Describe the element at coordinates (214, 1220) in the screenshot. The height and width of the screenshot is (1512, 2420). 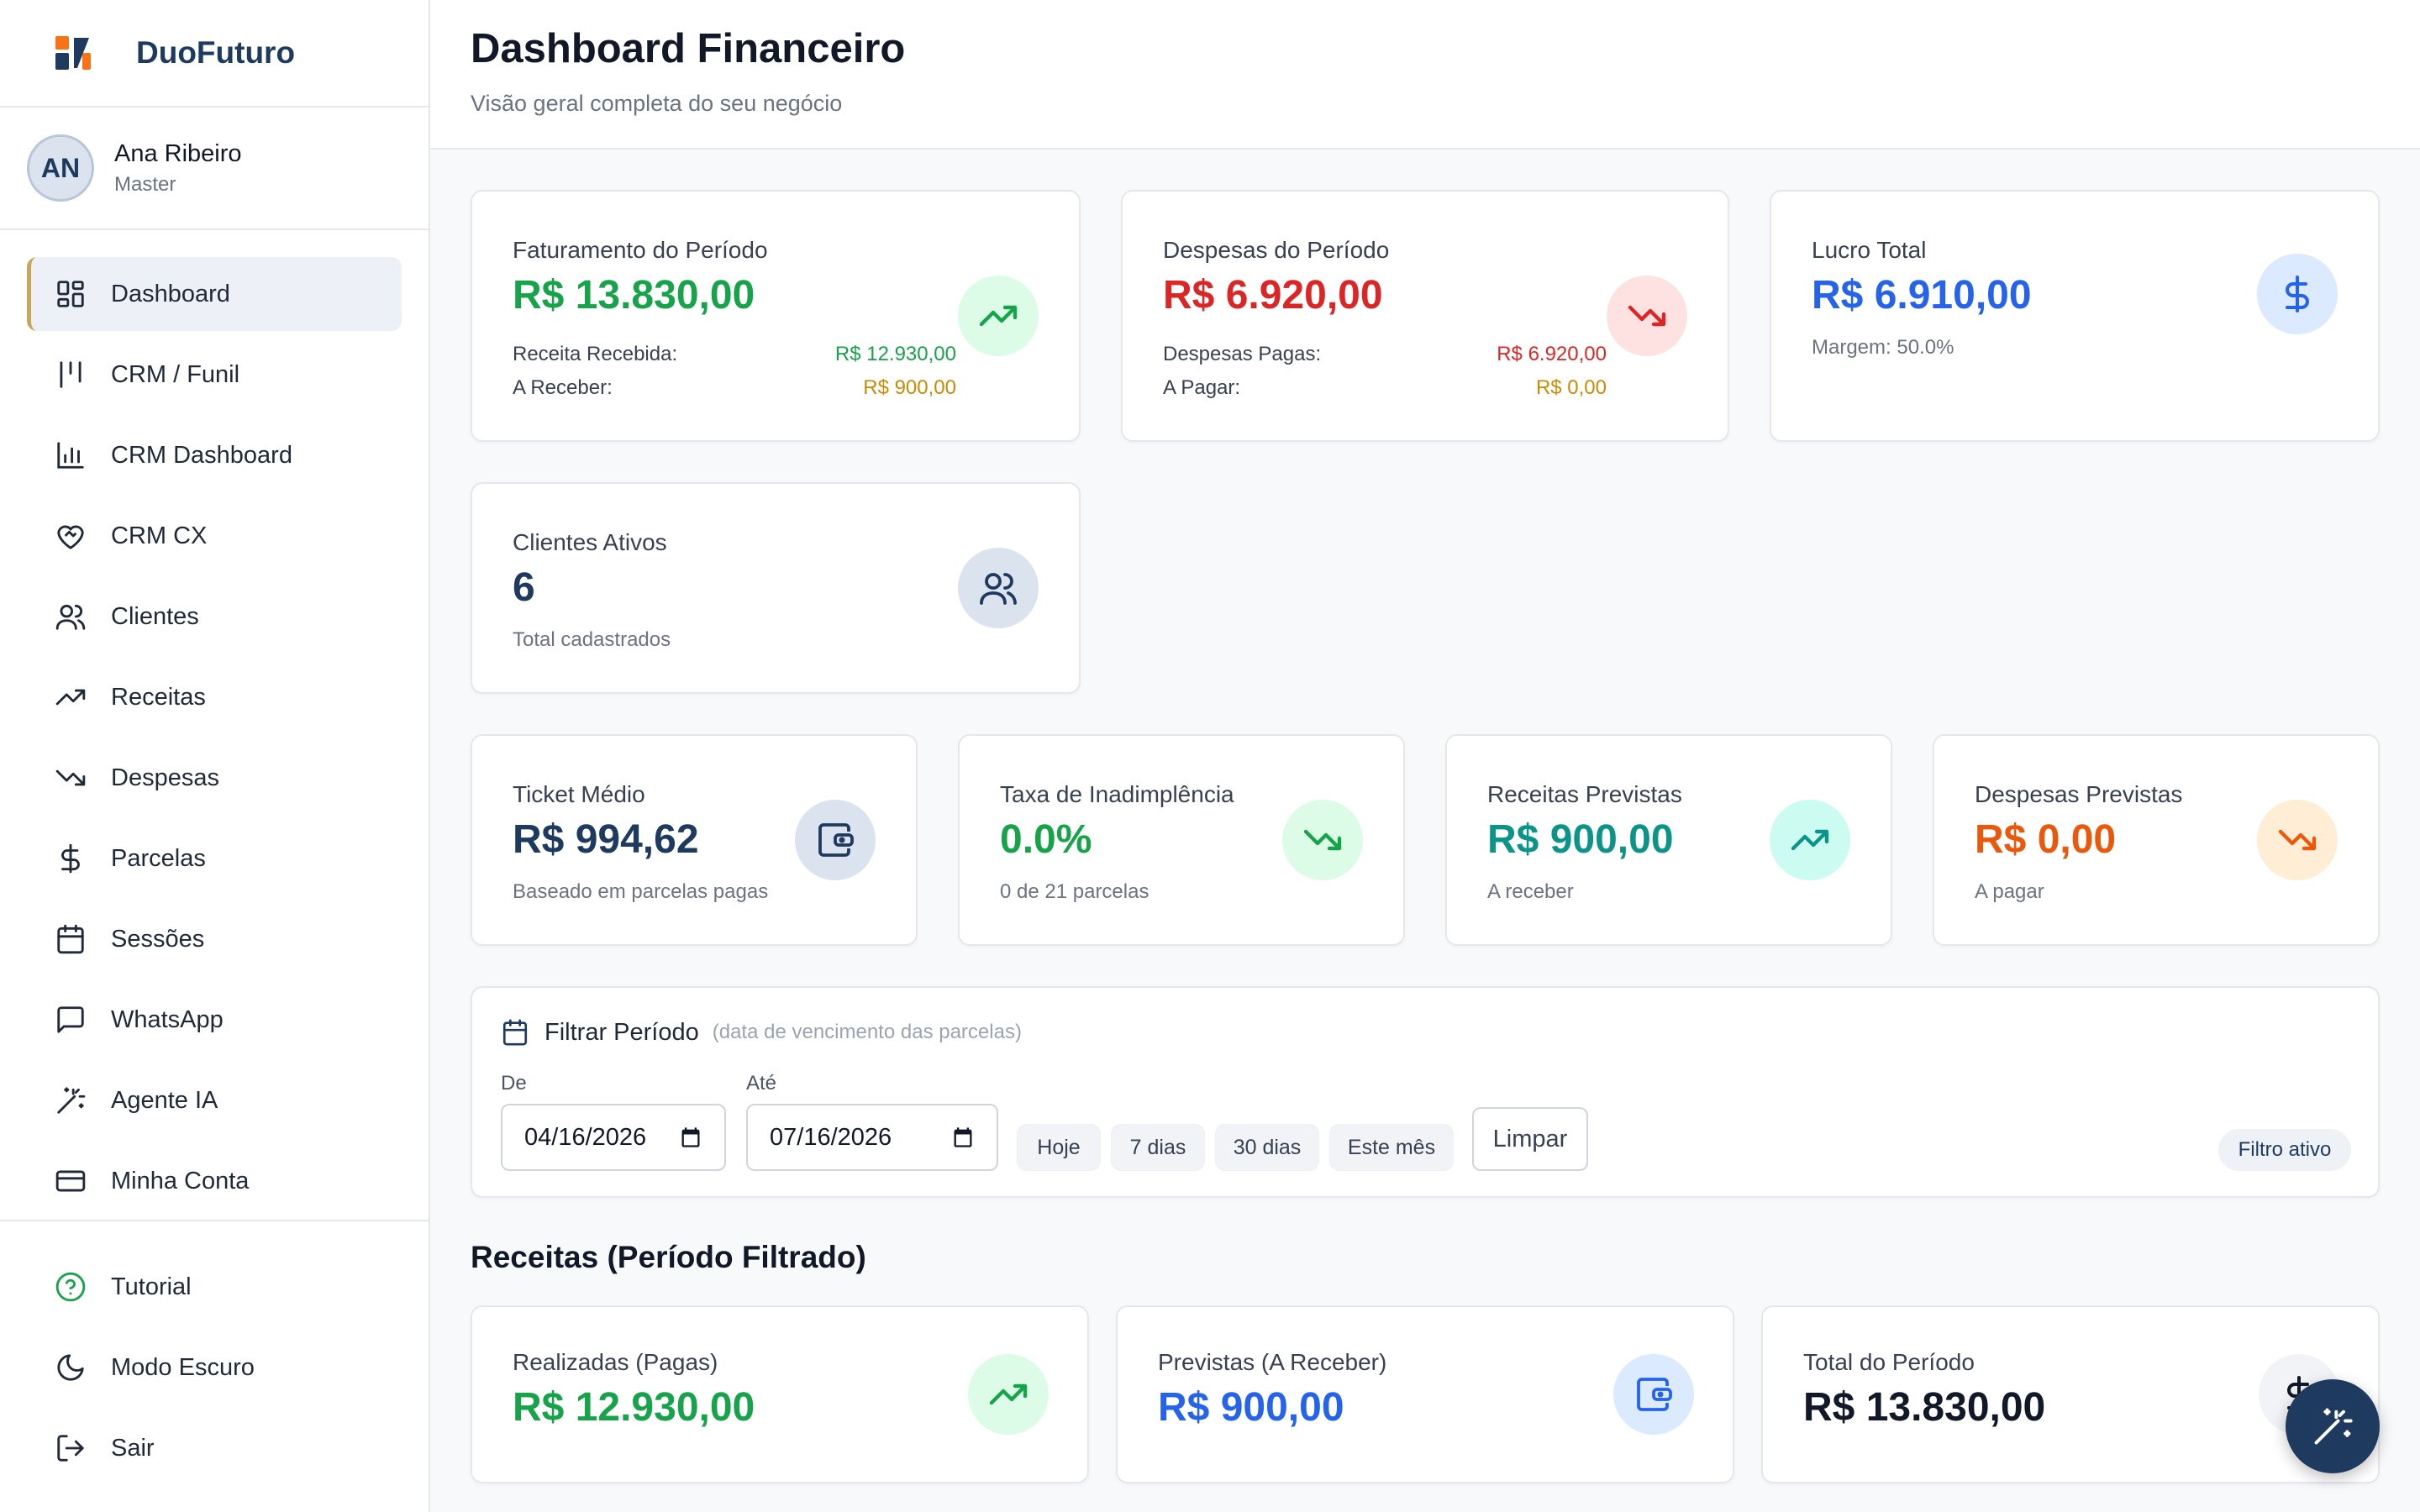
I see `sidebar-divider` at that location.